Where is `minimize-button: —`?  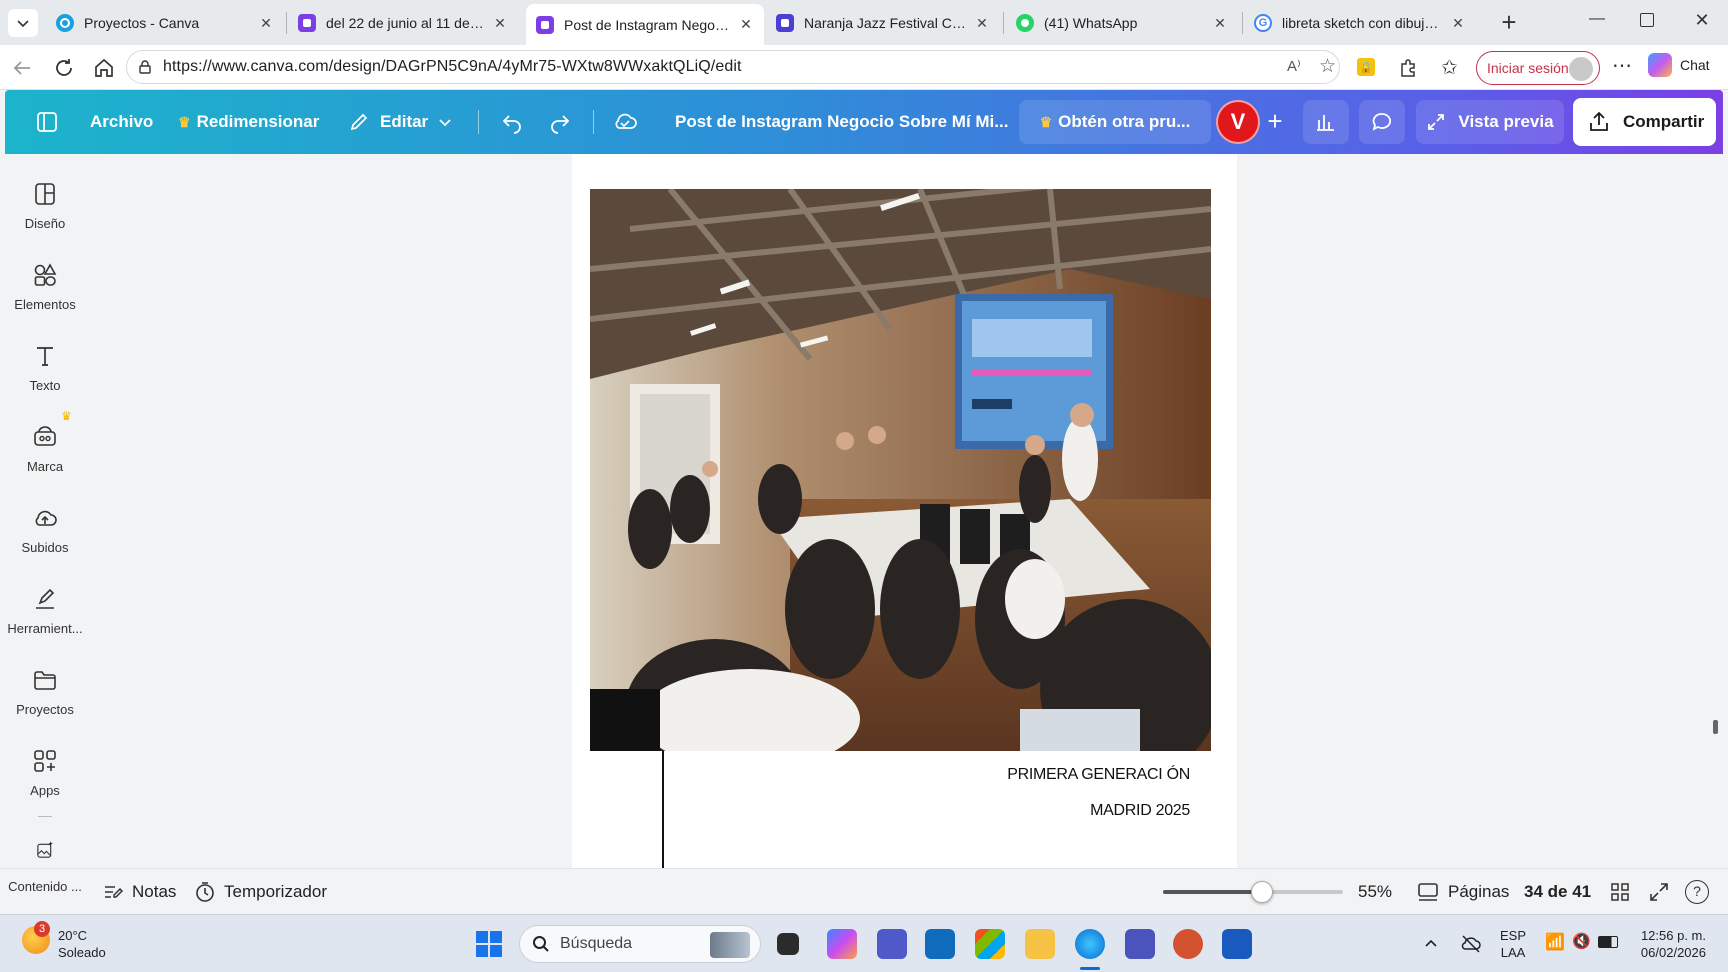 minimize-button: — is located at coordinates (1597, 22).